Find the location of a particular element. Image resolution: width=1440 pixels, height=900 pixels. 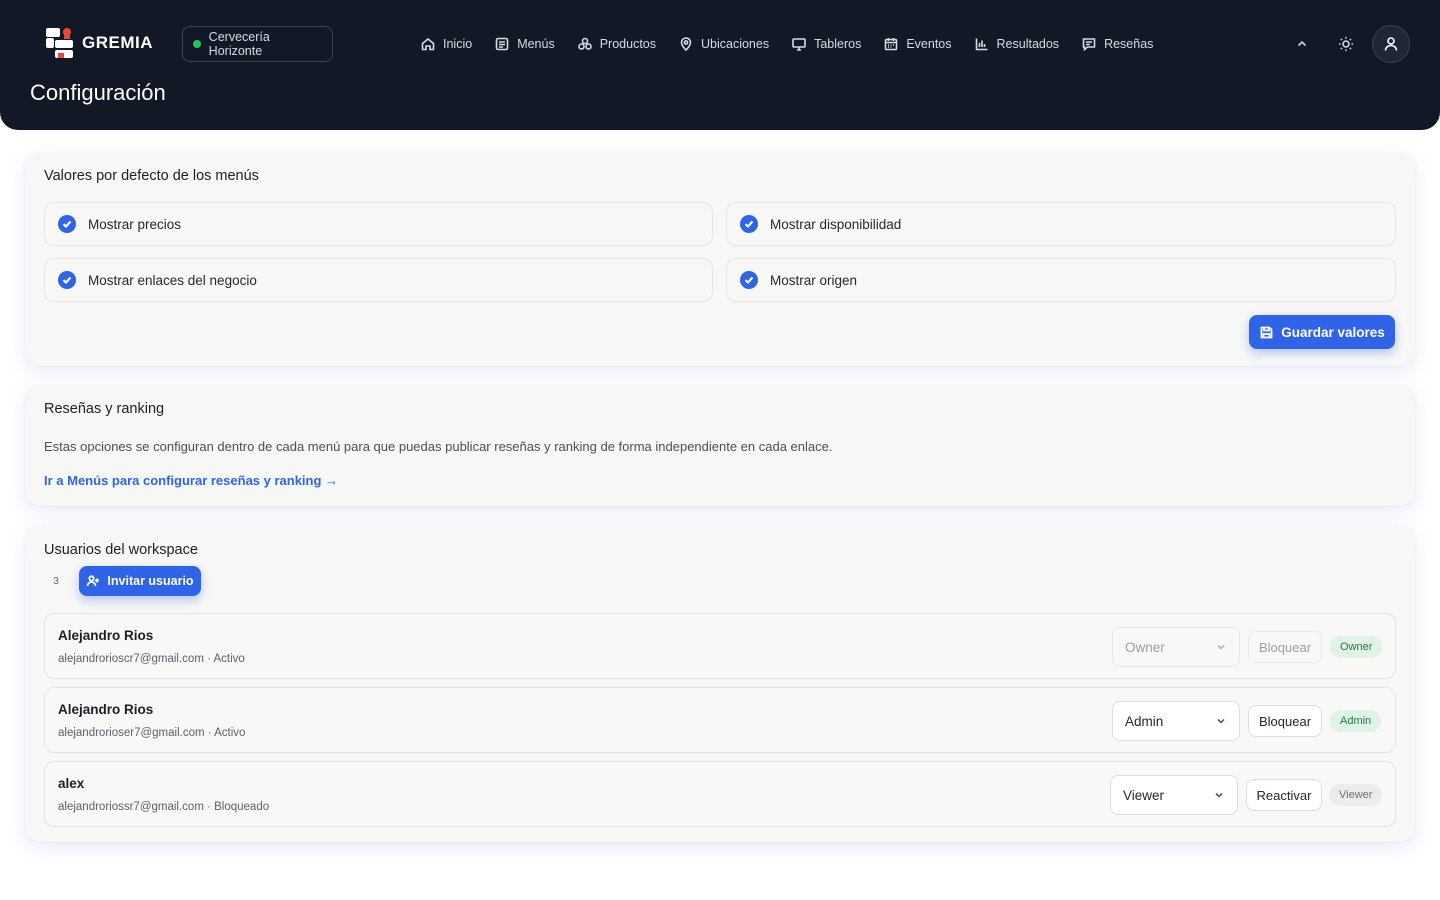

role-select: Admin is located at coordinates (1176, 721).